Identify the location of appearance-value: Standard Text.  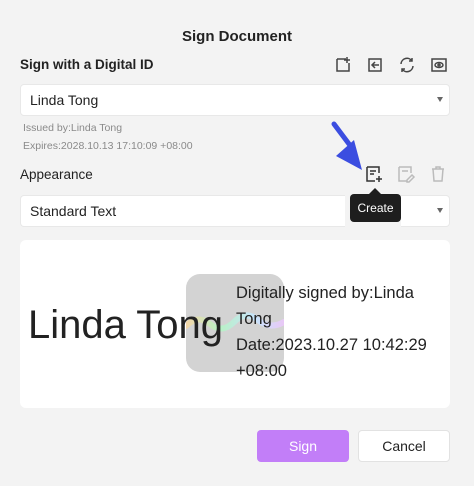
(73, 211).